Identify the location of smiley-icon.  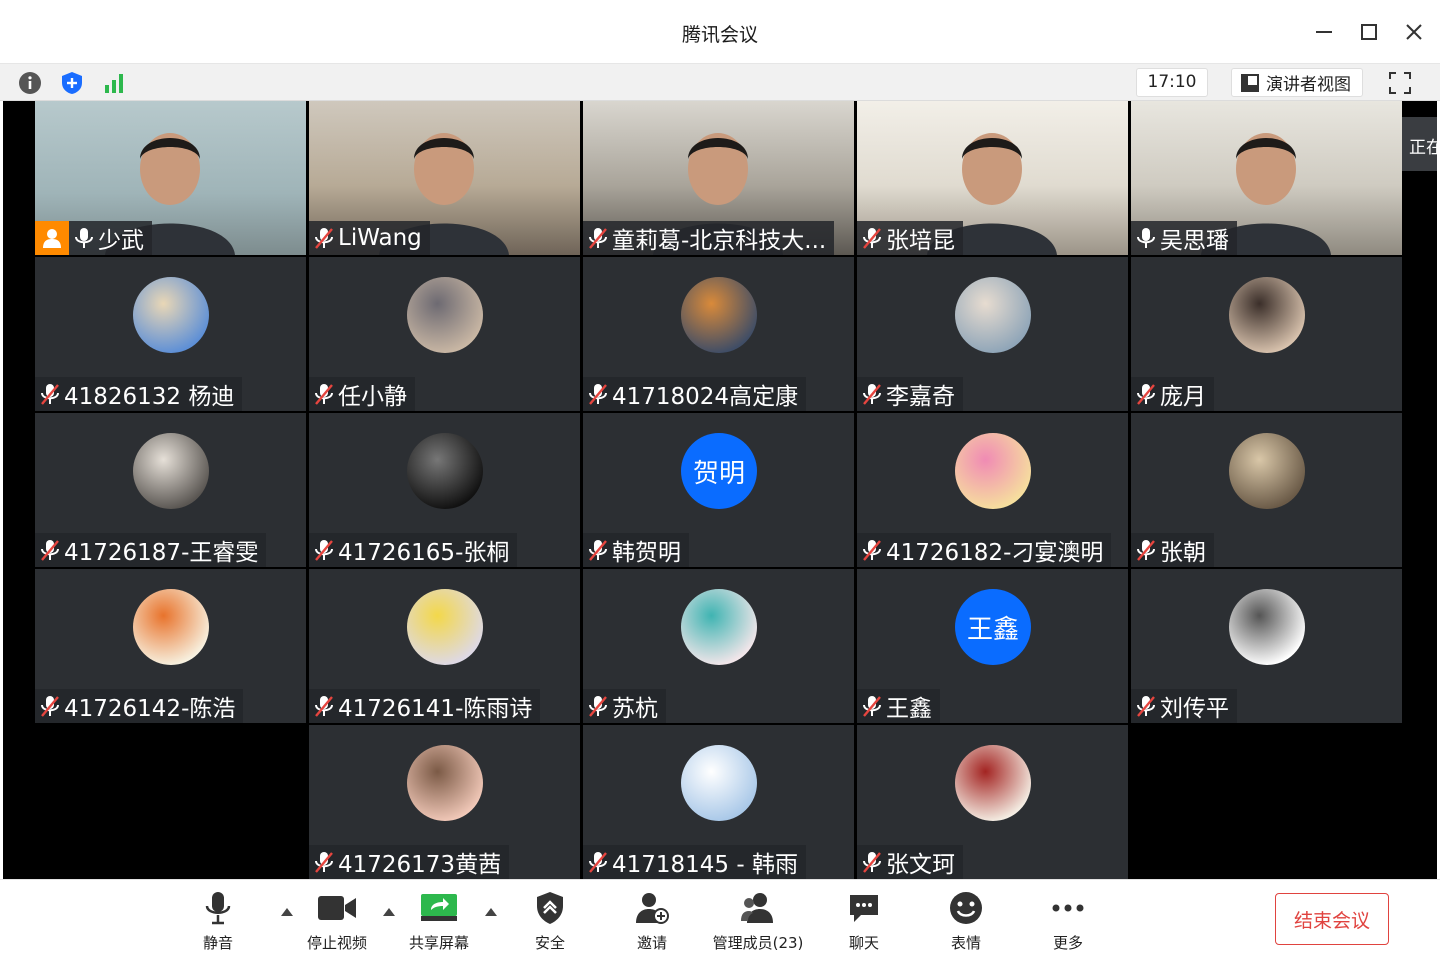
(966, 908).